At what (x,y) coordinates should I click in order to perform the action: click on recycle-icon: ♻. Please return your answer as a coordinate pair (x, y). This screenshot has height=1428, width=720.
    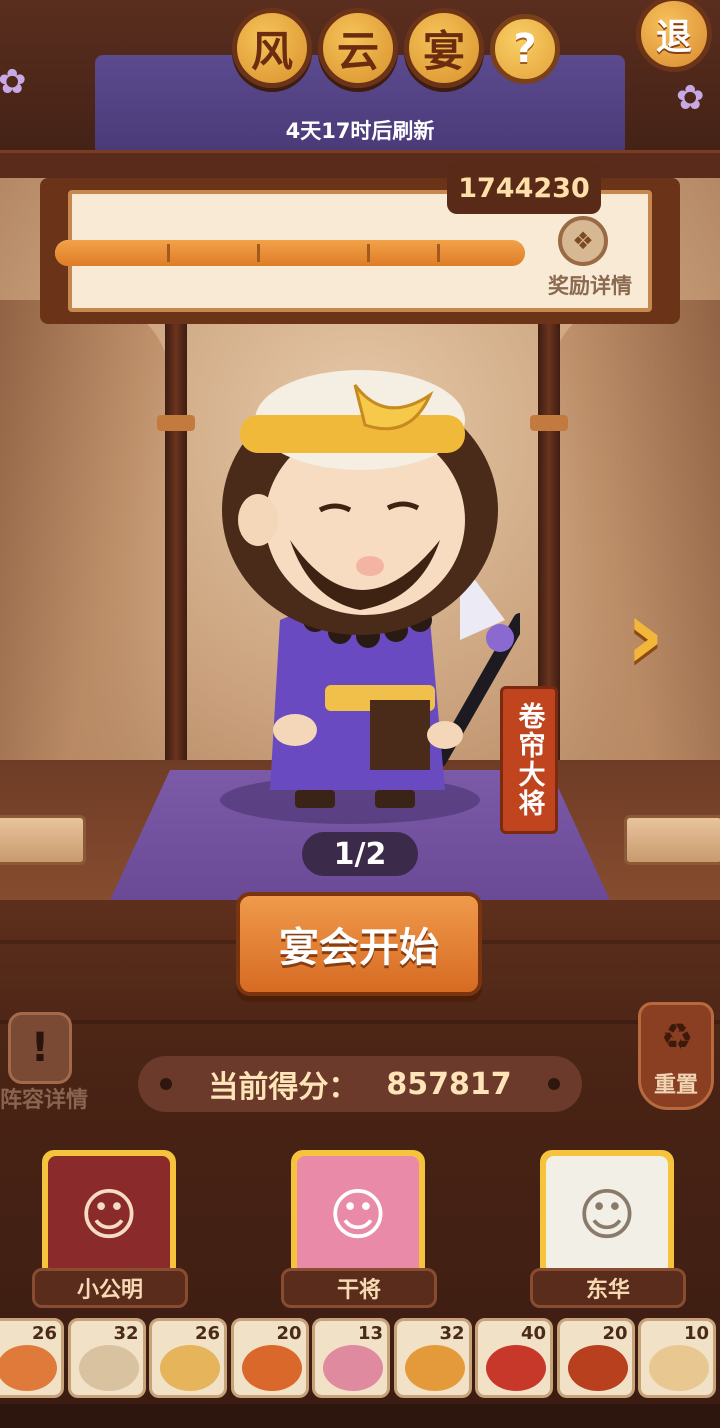
    Looking at the image, I should click on (677, 1037).